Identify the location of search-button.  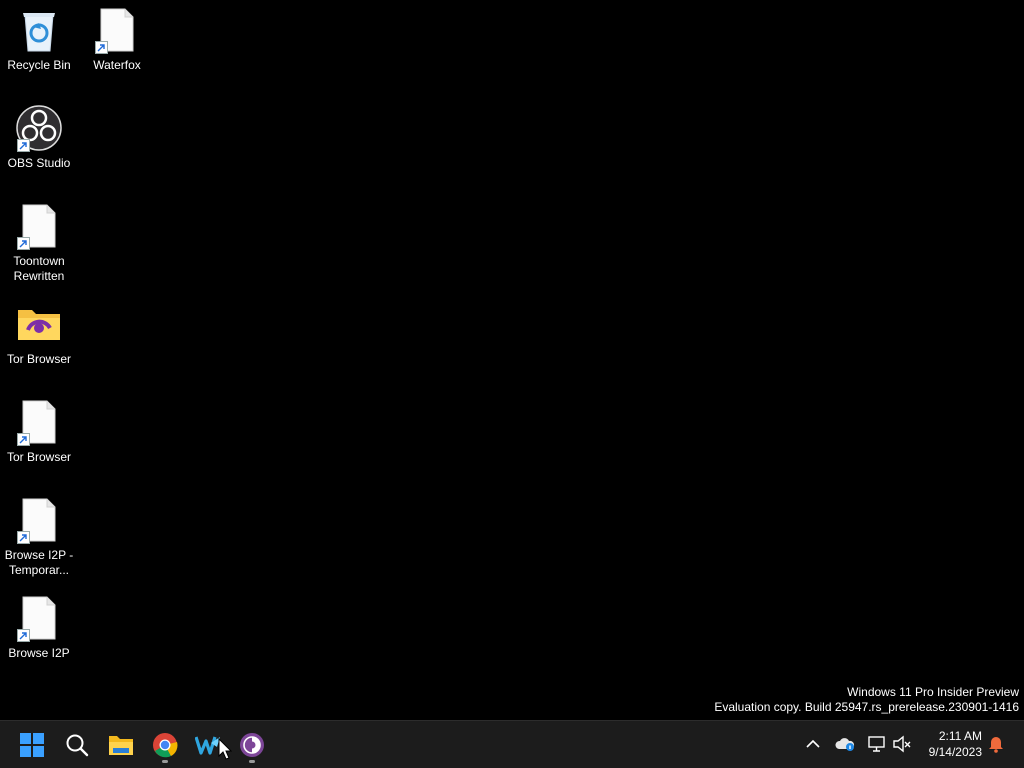
(77, 745).